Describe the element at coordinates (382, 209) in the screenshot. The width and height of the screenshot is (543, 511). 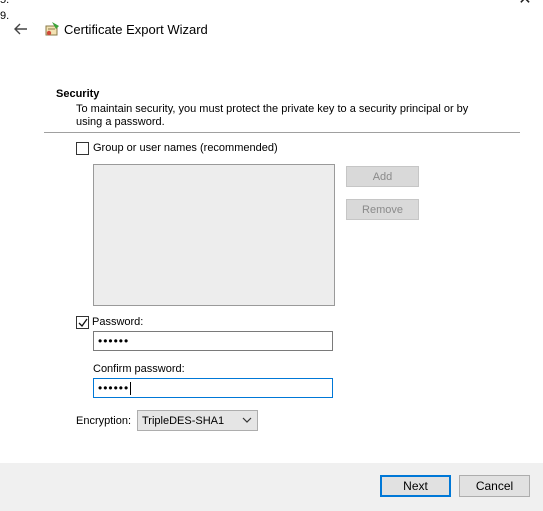
I see `remove-button: Remove` at that location.